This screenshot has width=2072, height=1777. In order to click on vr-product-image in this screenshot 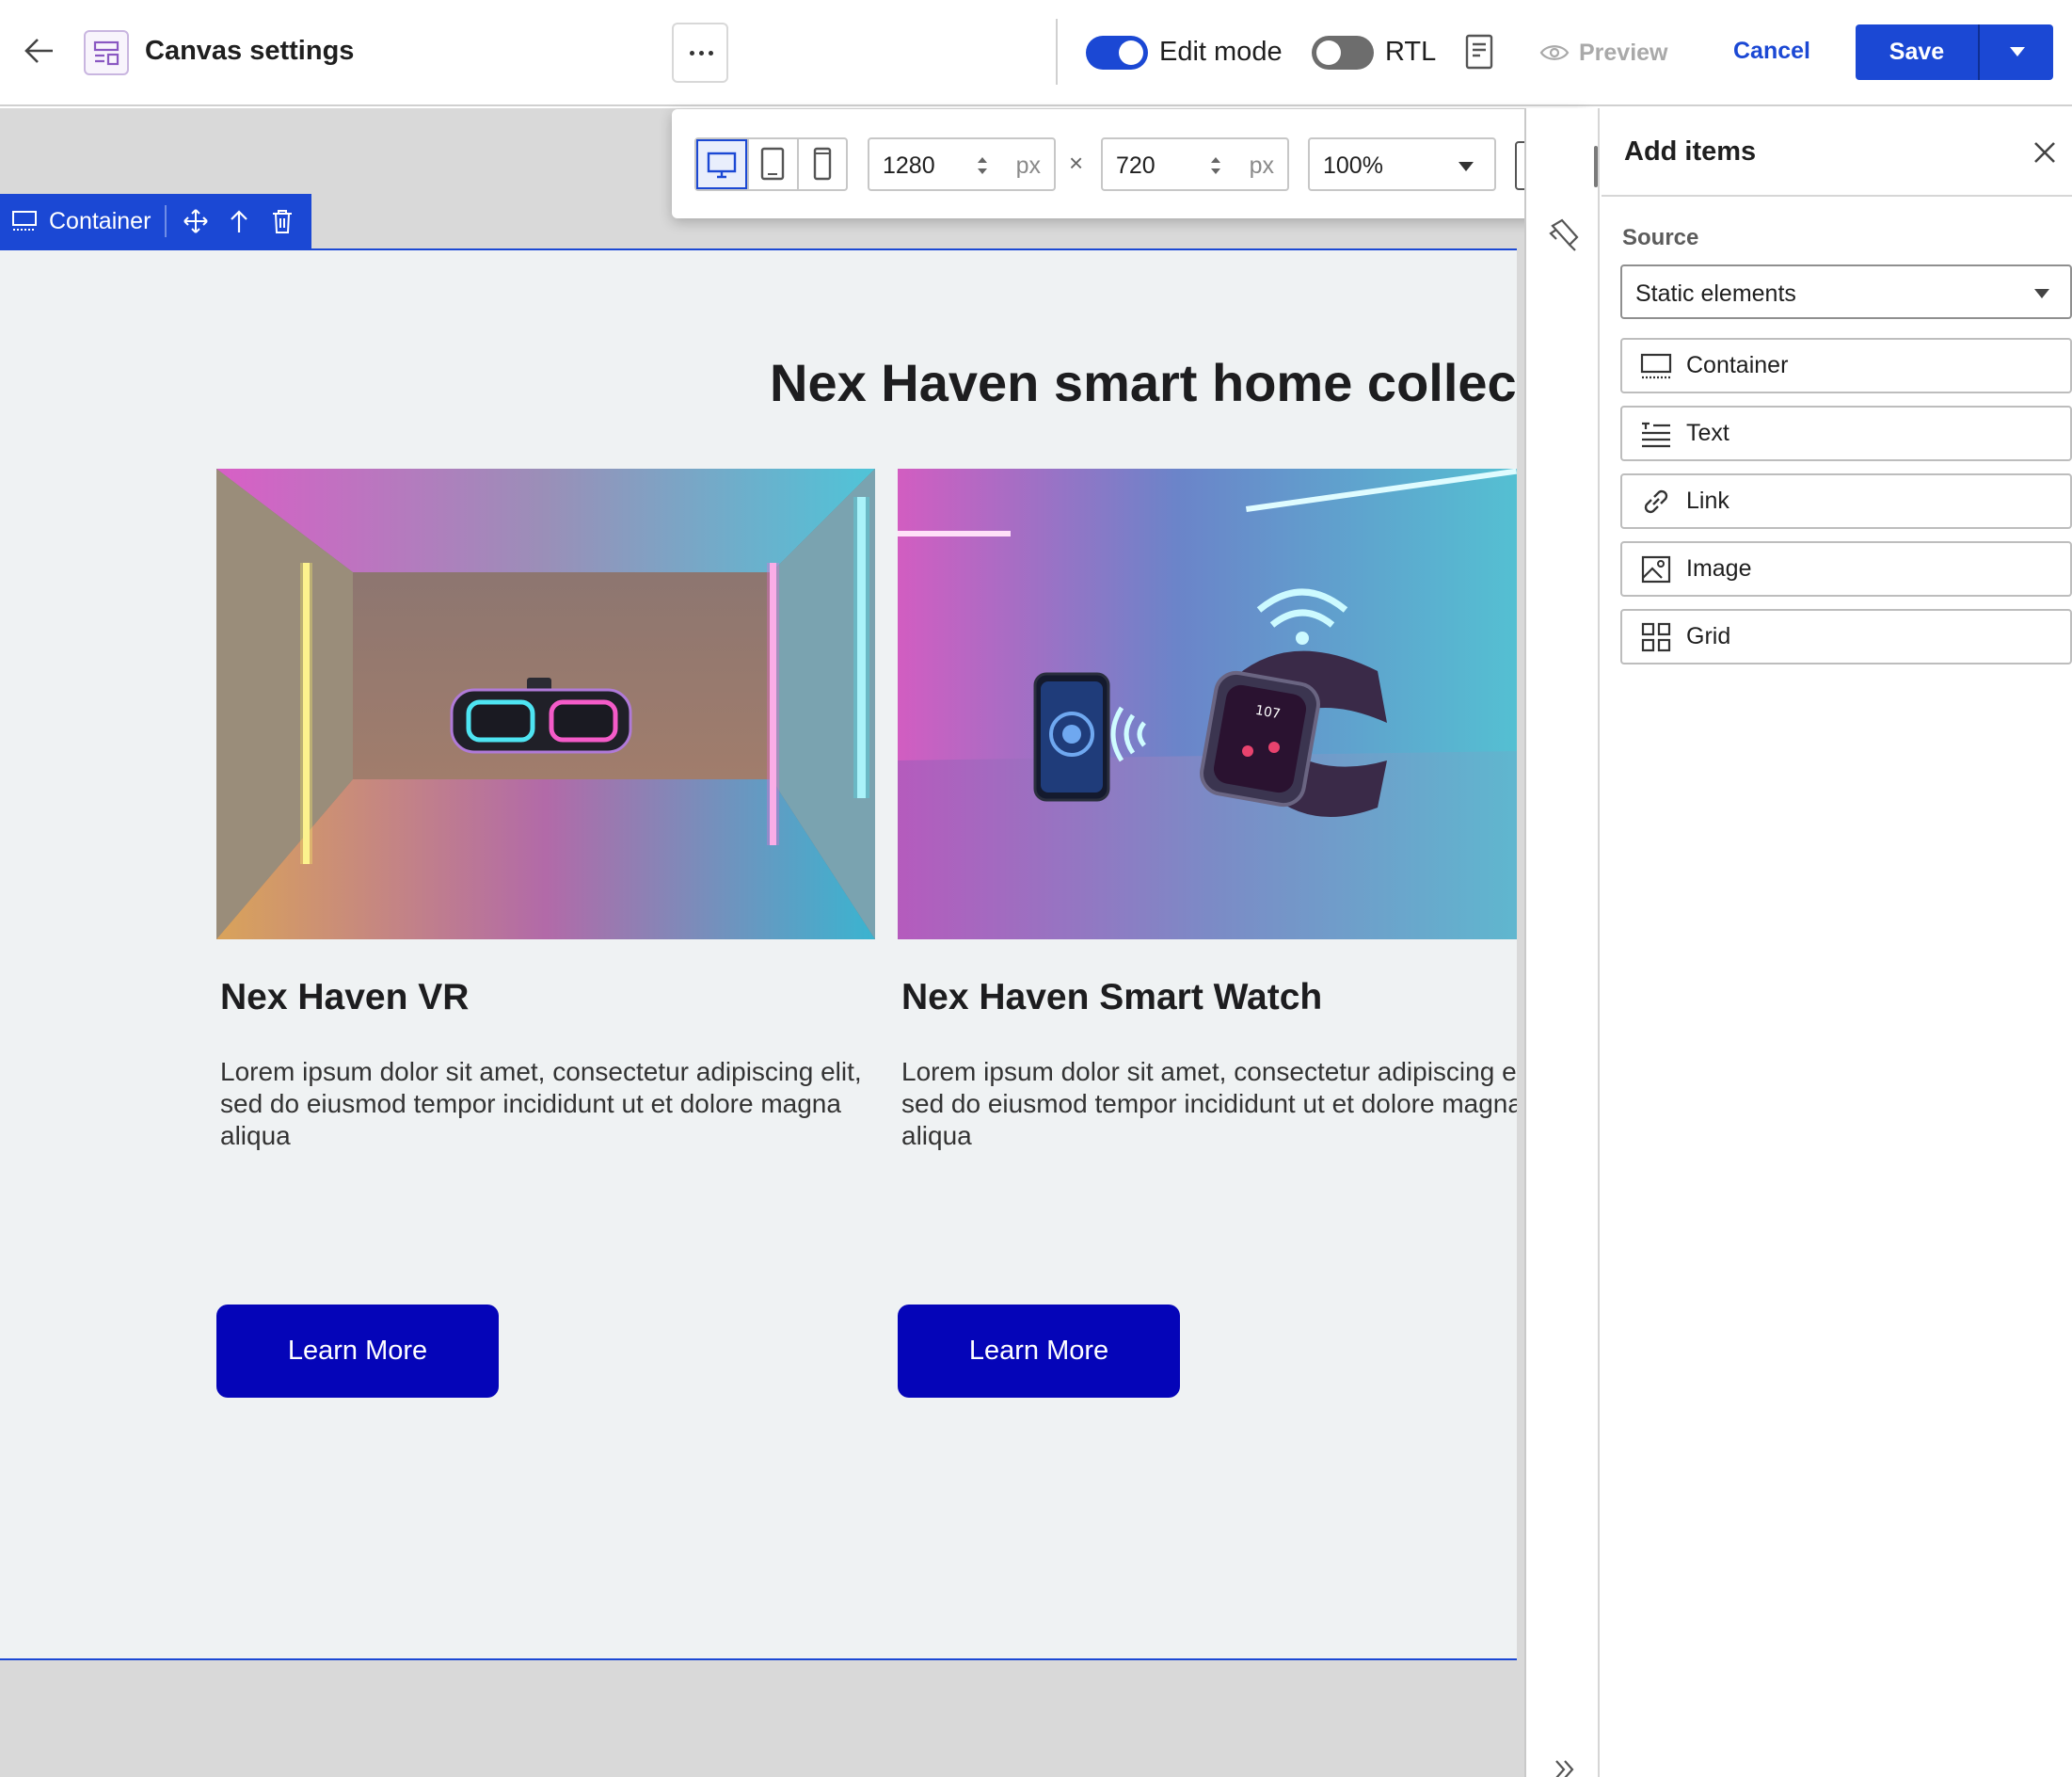, I will do `click(545, 704)`.